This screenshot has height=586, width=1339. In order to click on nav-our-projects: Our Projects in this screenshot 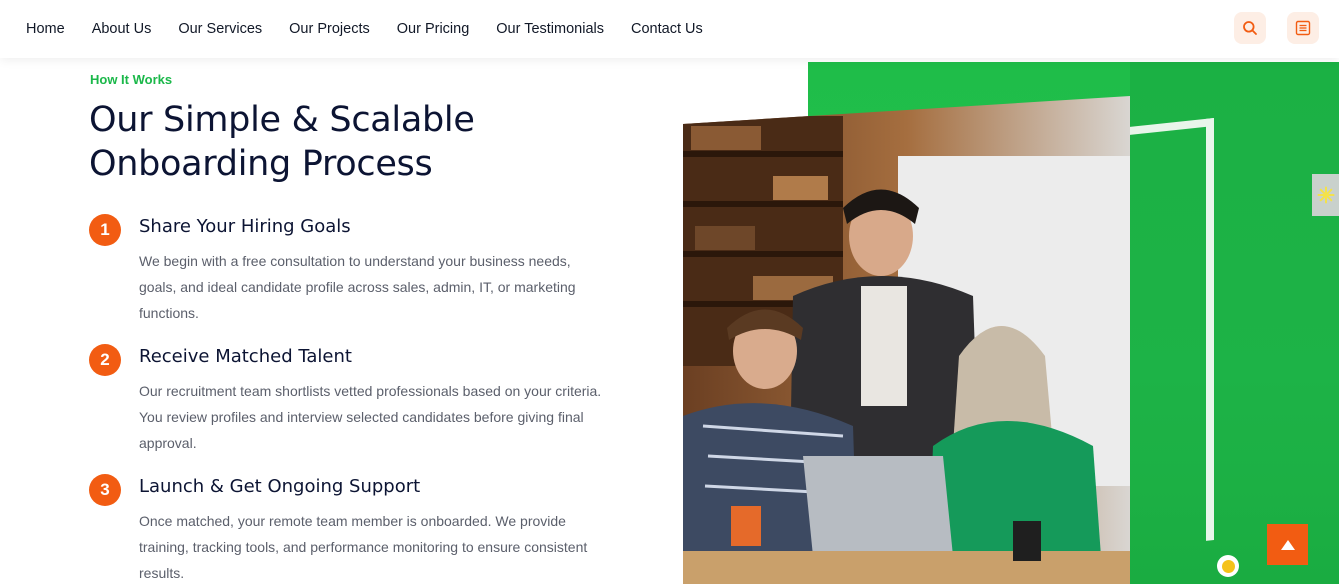, I will do `click(329, 29)`.